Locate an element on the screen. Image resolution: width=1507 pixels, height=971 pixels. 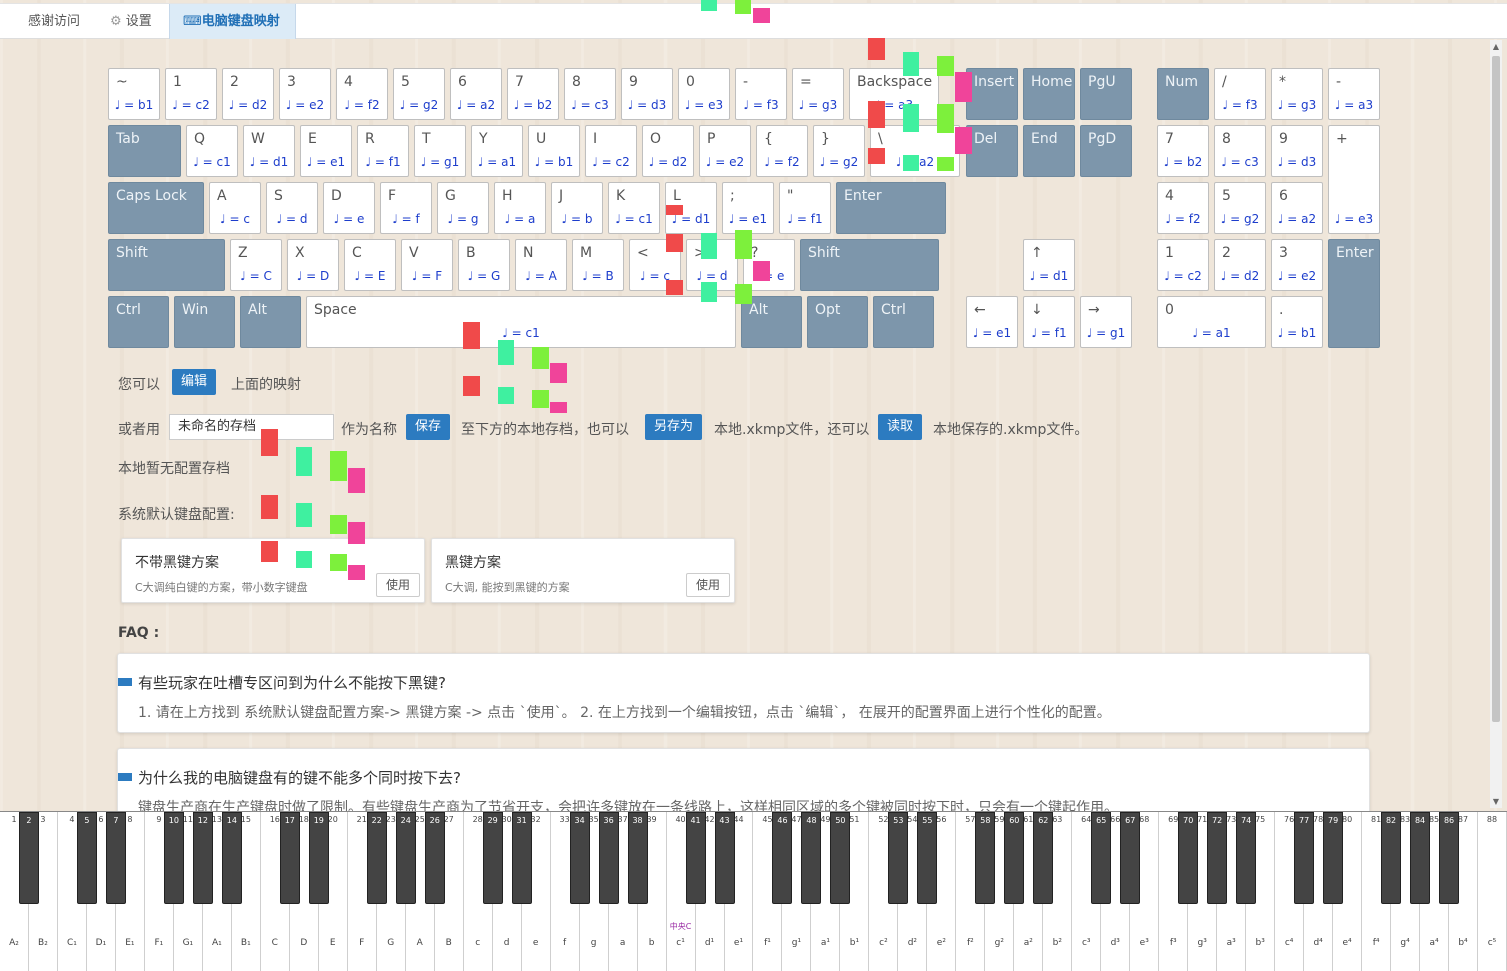
numpad-key-6: 9 ♩ = d3 is located at coordinates (1297, 151).